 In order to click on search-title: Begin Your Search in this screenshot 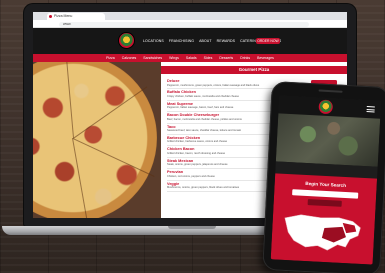, I will do `click(326, 184)`.